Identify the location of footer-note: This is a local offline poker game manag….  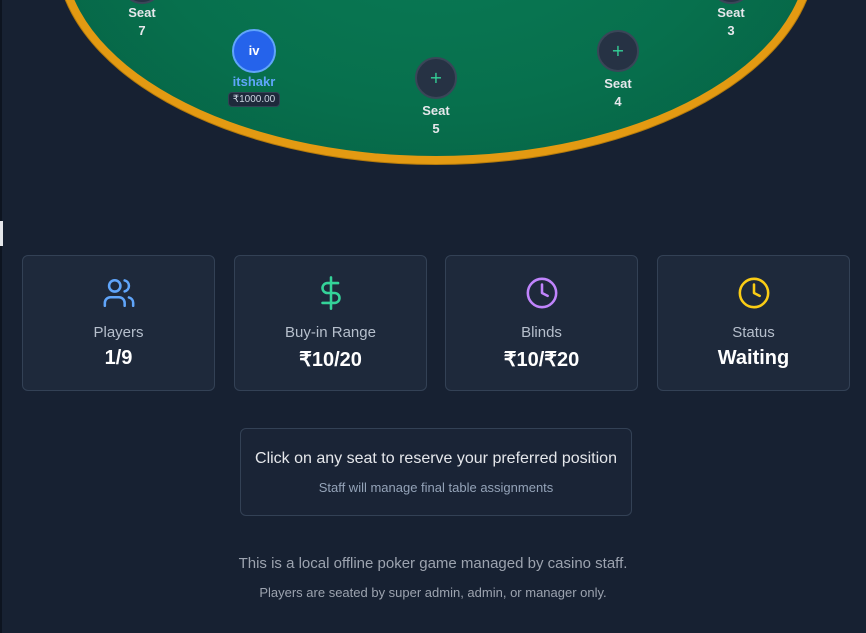
(433, 563).